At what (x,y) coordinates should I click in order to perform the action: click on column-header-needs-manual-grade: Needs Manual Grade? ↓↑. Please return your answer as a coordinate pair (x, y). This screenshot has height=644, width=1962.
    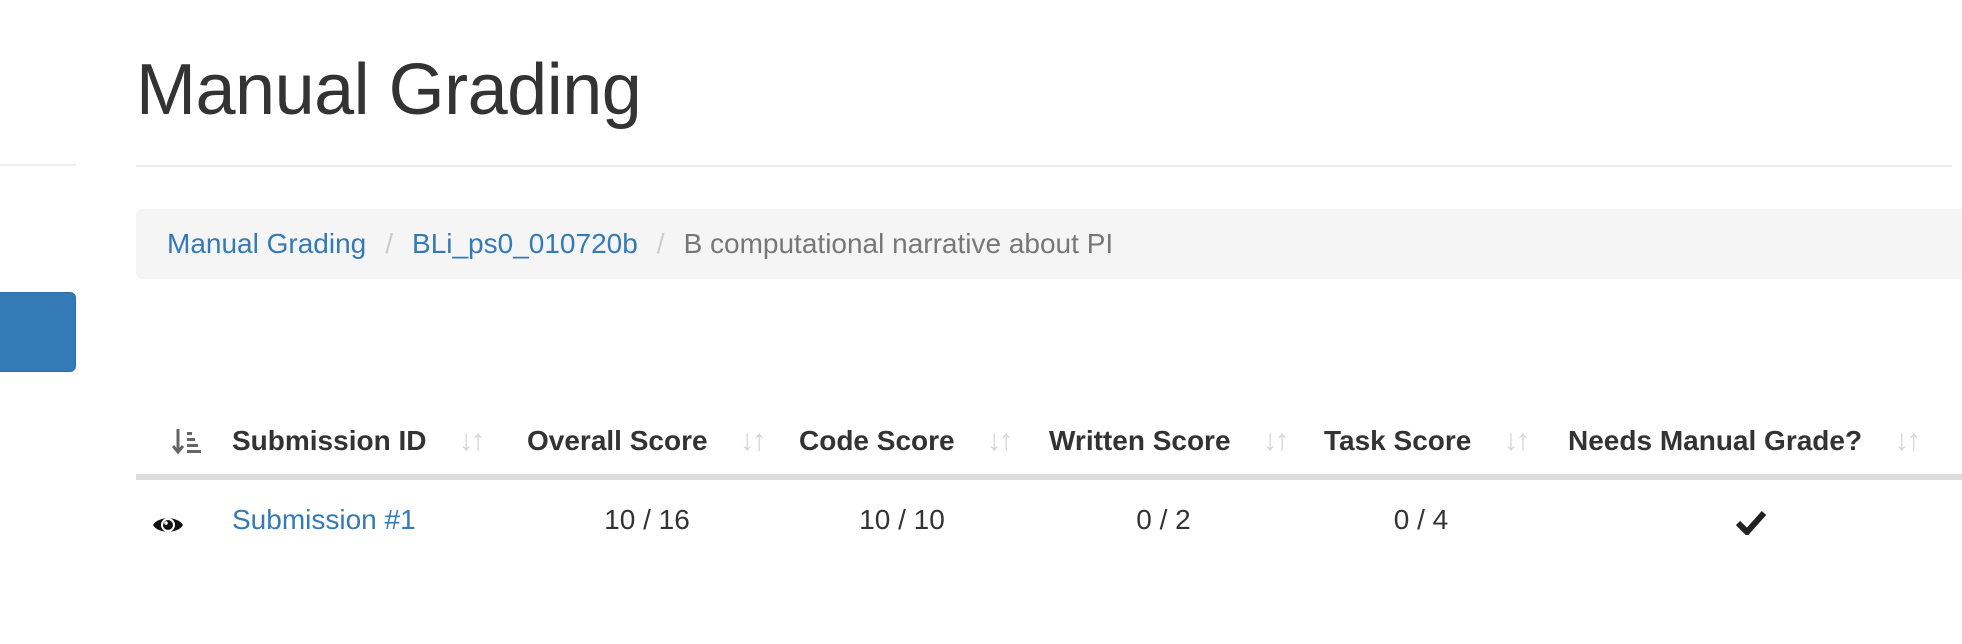
    Looking at the image, I should click on (1765, 444).